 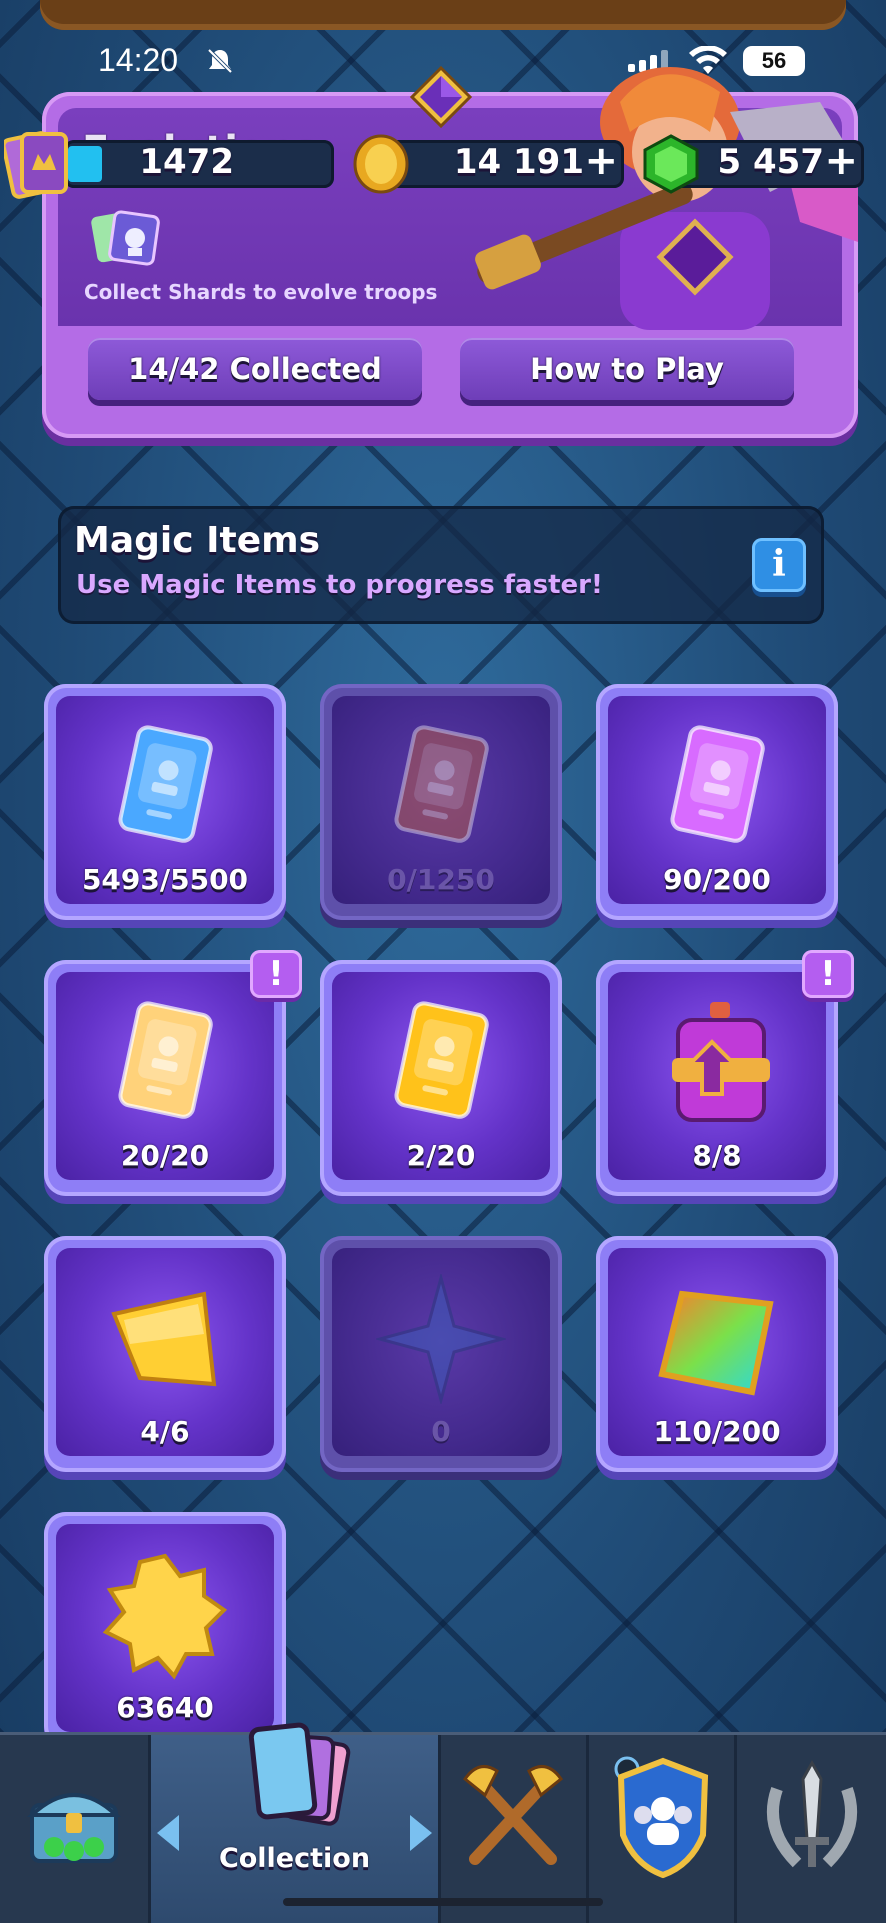 What do you see at coordinates (513, 1815) in the screenshot?
I see `crossed-axes-icon` at bounding box center [513, 1815].